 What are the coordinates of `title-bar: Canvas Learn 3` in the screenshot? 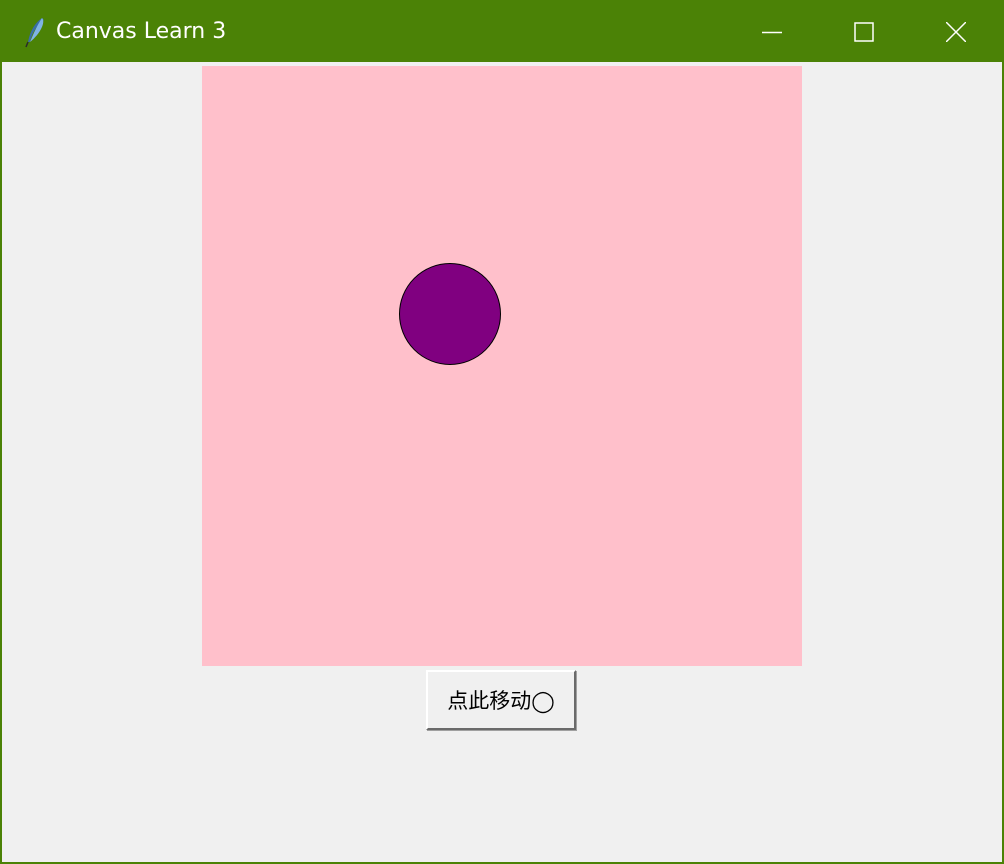 It's located at (502, 32).